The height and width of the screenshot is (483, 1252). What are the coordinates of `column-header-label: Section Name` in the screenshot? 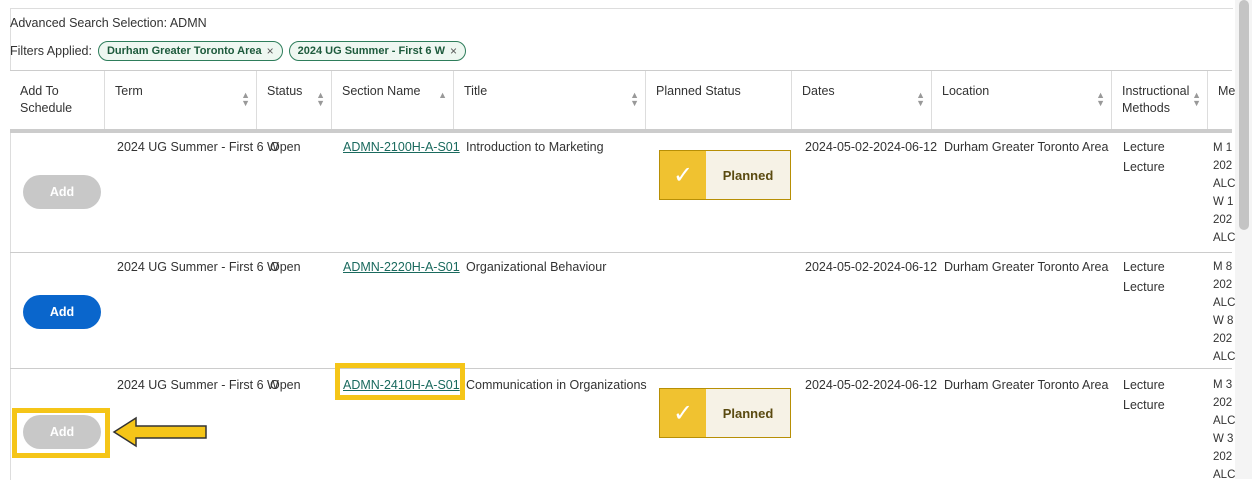 It's located at (381, 91).